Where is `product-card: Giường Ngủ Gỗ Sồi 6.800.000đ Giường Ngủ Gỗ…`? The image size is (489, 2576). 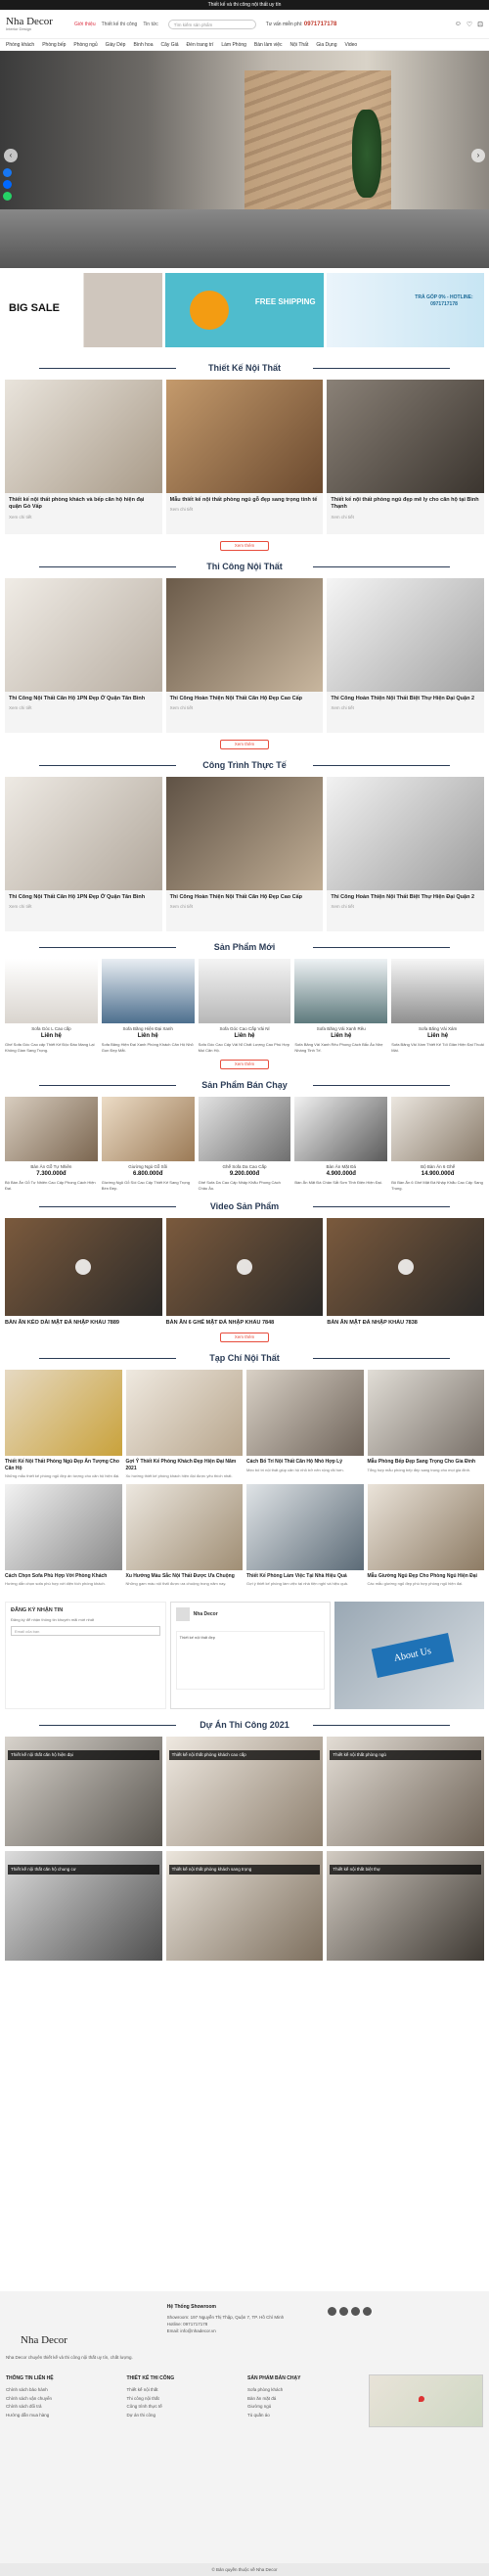 product-card: Giường Ngủ Gỗ Sồi 6.800.000đ Giường Ngủ Gỗ… is located at coordinates (148, 1144).